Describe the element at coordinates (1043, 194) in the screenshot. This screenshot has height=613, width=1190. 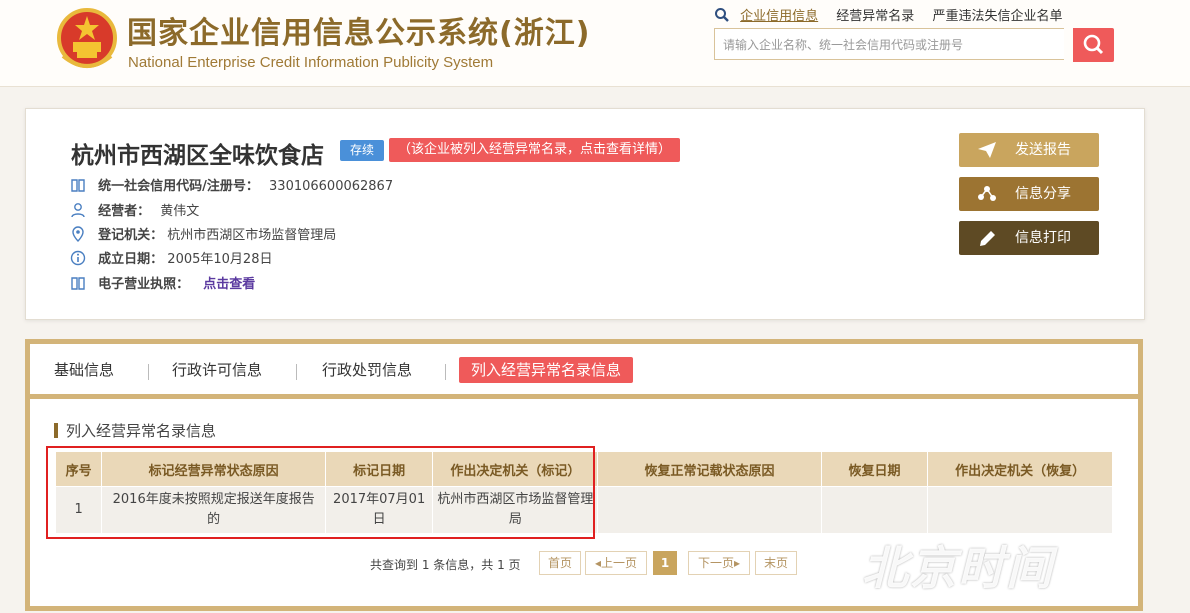
I see `share-label: 信息分享` at that location.